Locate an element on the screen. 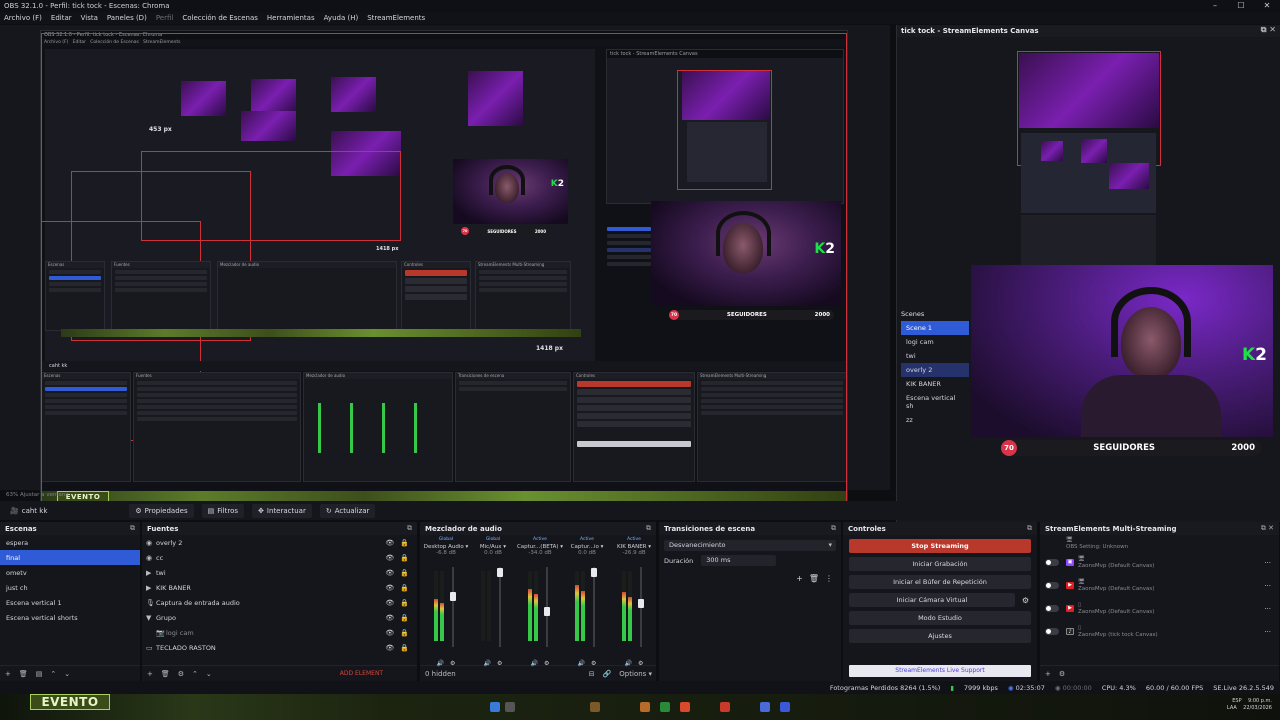 The width and height of the screenshot is (1280, 720). duration-input: 300 ms is located at coordinates (739, 560).